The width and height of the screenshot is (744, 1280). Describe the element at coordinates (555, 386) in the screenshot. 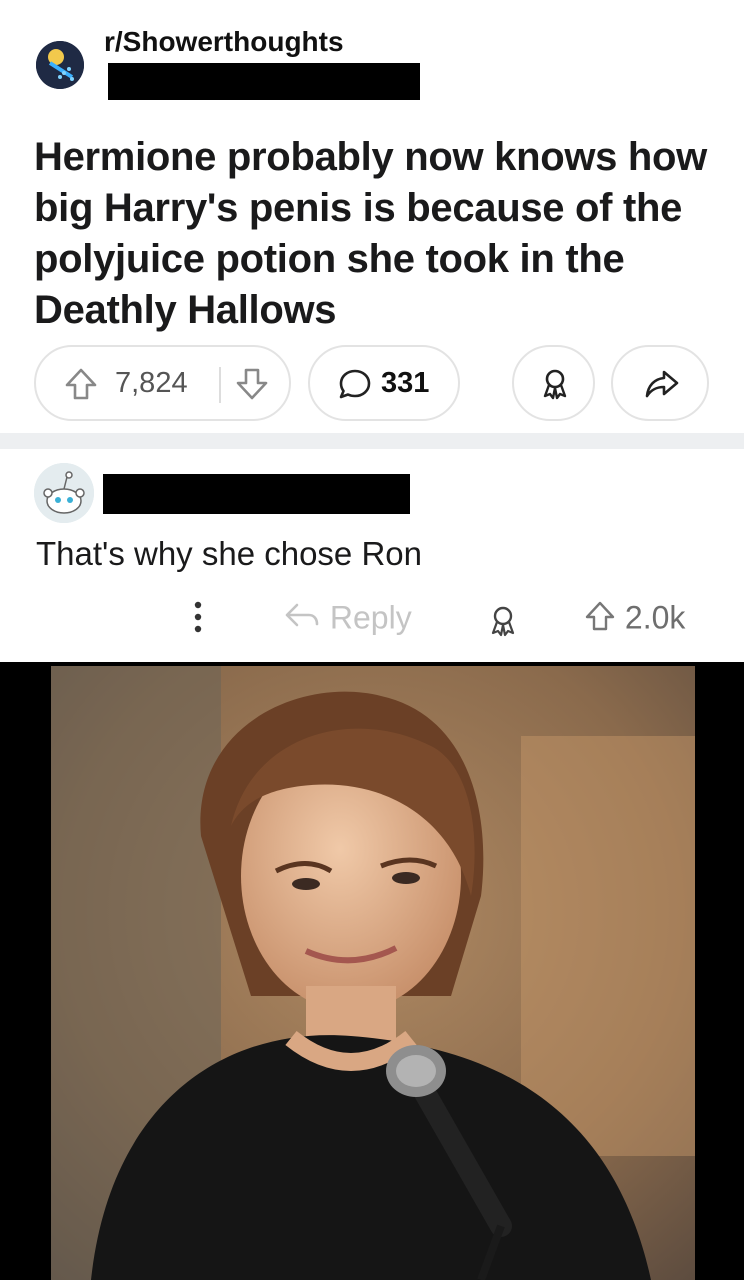

I see `award-icon` at that location.